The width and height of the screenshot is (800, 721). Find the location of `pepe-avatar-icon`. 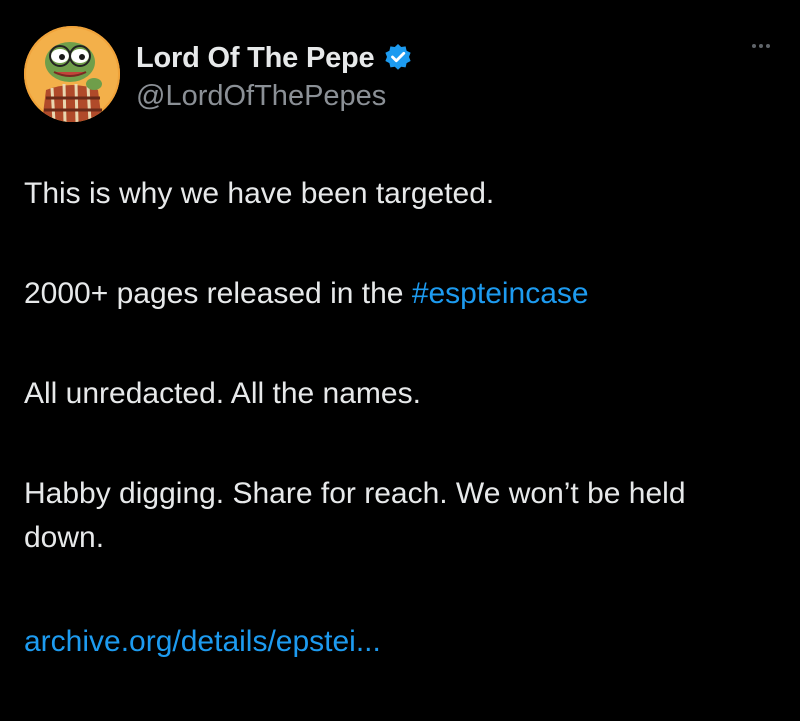

pepe-avatar-icon is located at coordinates (72, 74).